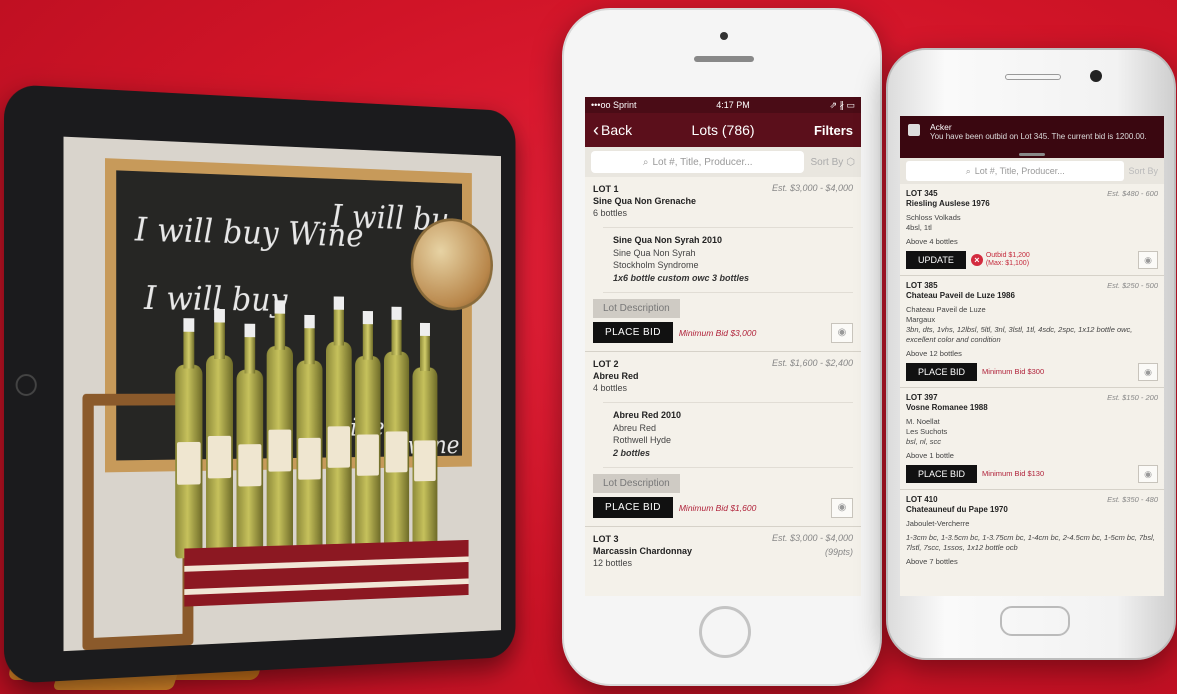  I want to click on wine-line: Sine Qua Non Syrah, so click(654, 252).